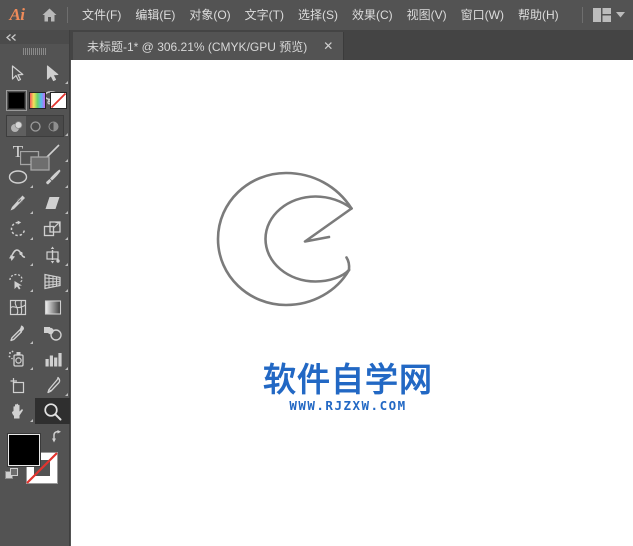  What do you see at coordinates (35, 161) in the screenshot?
I see `change-screen-mode-button` at bounding box center [35, 161].